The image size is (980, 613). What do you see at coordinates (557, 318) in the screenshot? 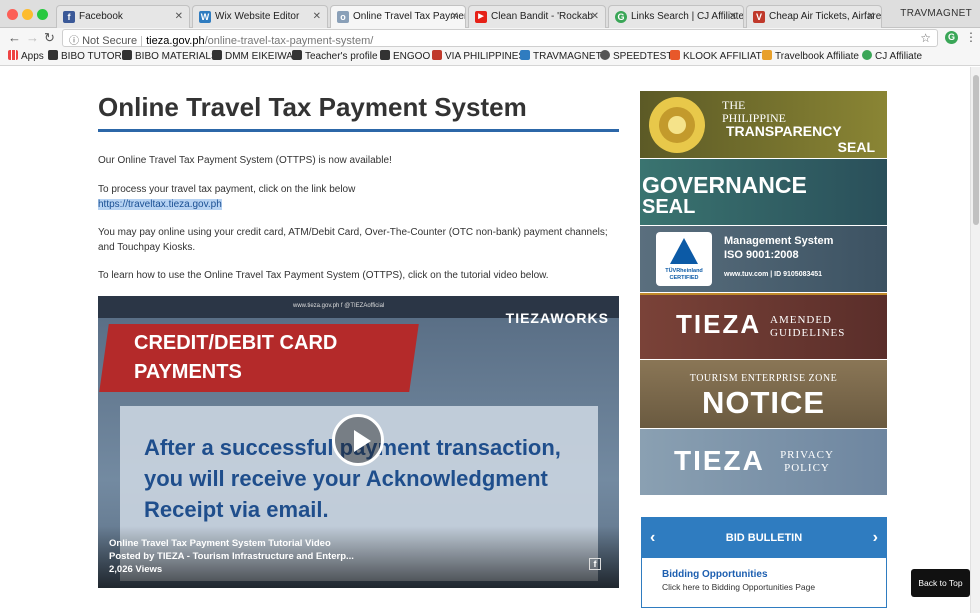
I see `tieza-works-logo: TIEZAWORKS` at bounding box center [557, 318].